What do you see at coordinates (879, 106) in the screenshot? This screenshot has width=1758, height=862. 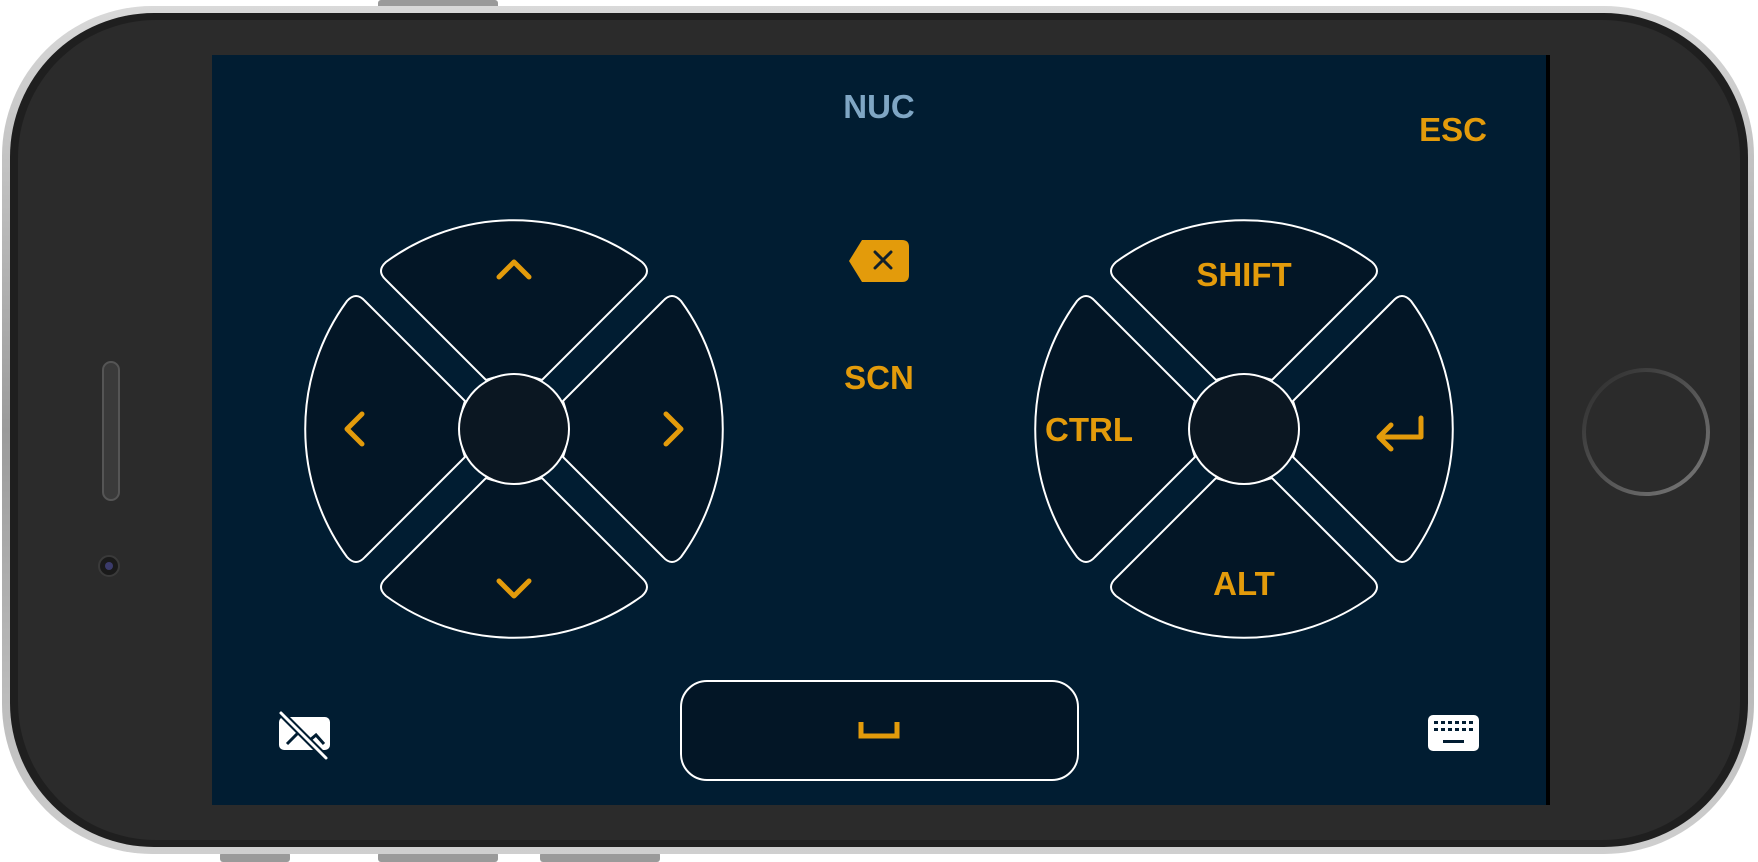 I see `host-title: NUC` at bounding box center [879, 106].